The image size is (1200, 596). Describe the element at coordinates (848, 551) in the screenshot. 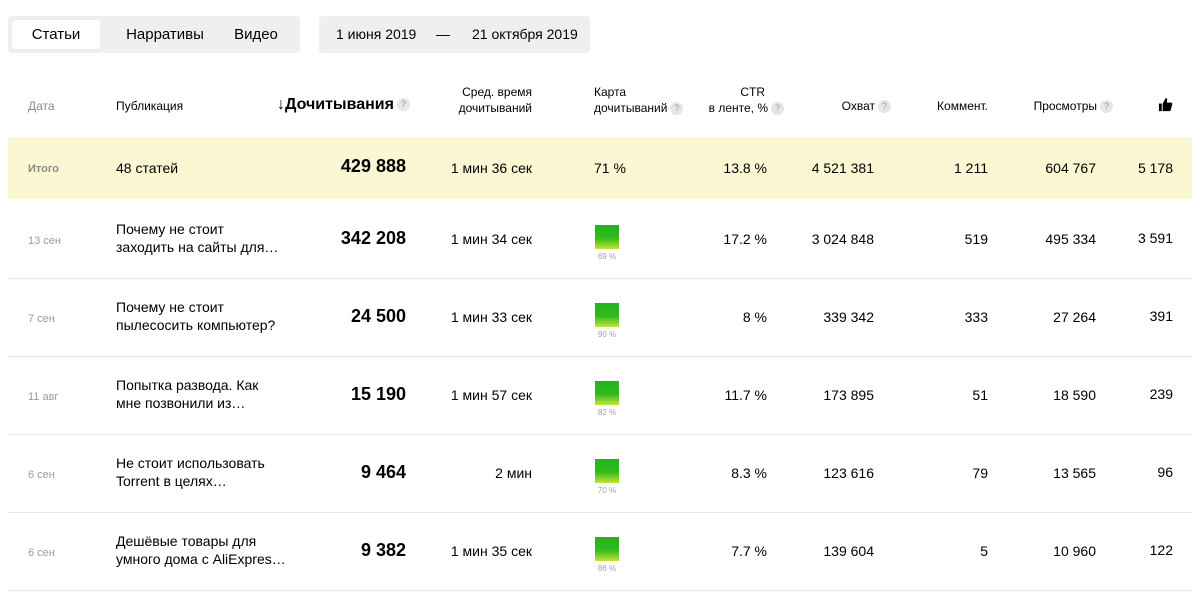

I see `row-reach: 139 604` at that location.